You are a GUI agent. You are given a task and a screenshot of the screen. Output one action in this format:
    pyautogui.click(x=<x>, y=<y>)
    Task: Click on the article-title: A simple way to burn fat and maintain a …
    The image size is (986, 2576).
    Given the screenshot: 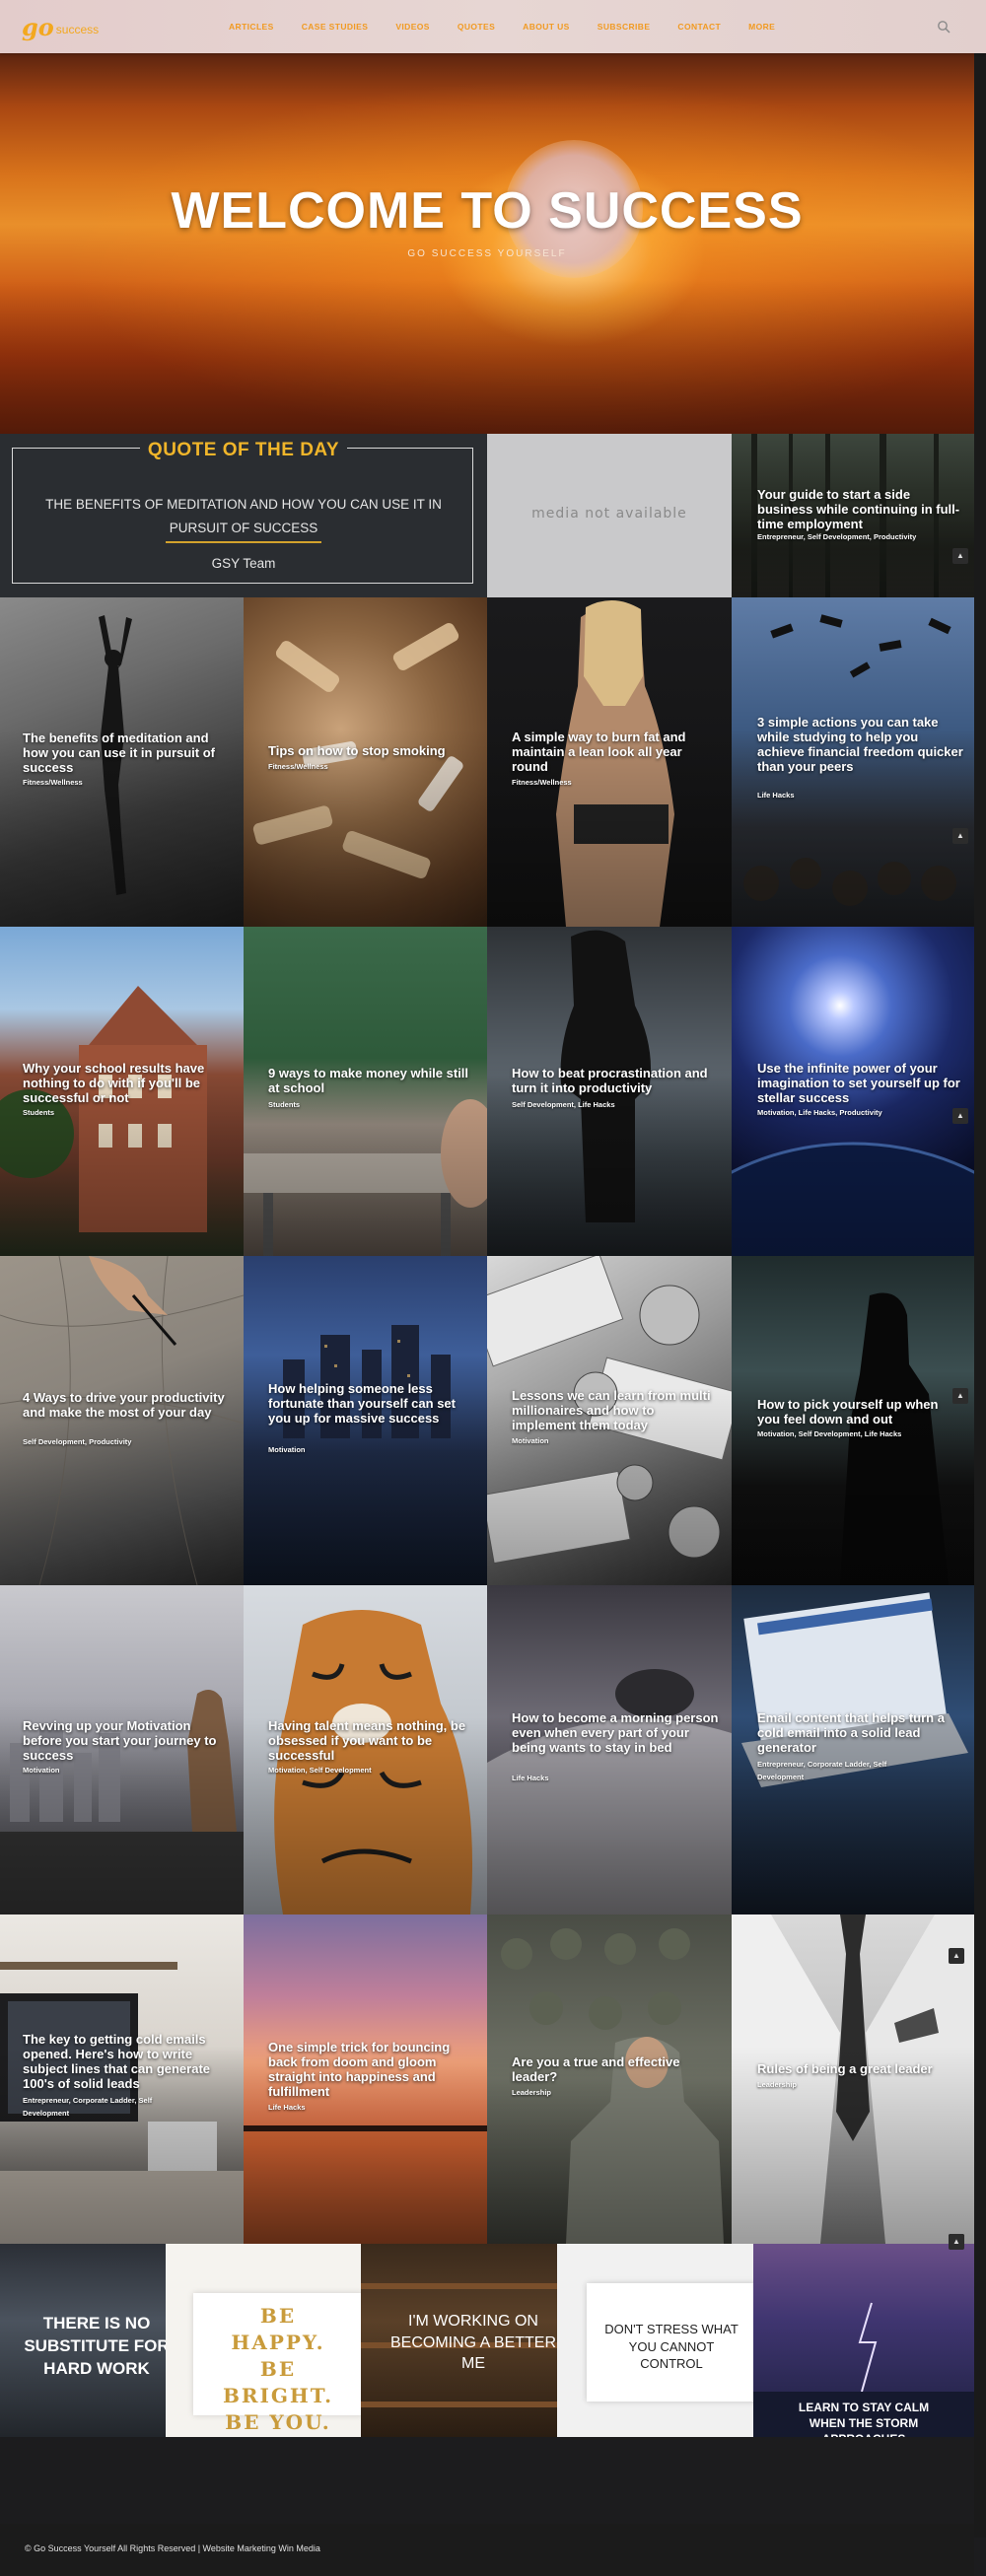 What is the action you would take?
    pyautogui.click(x=599, y=752)
    